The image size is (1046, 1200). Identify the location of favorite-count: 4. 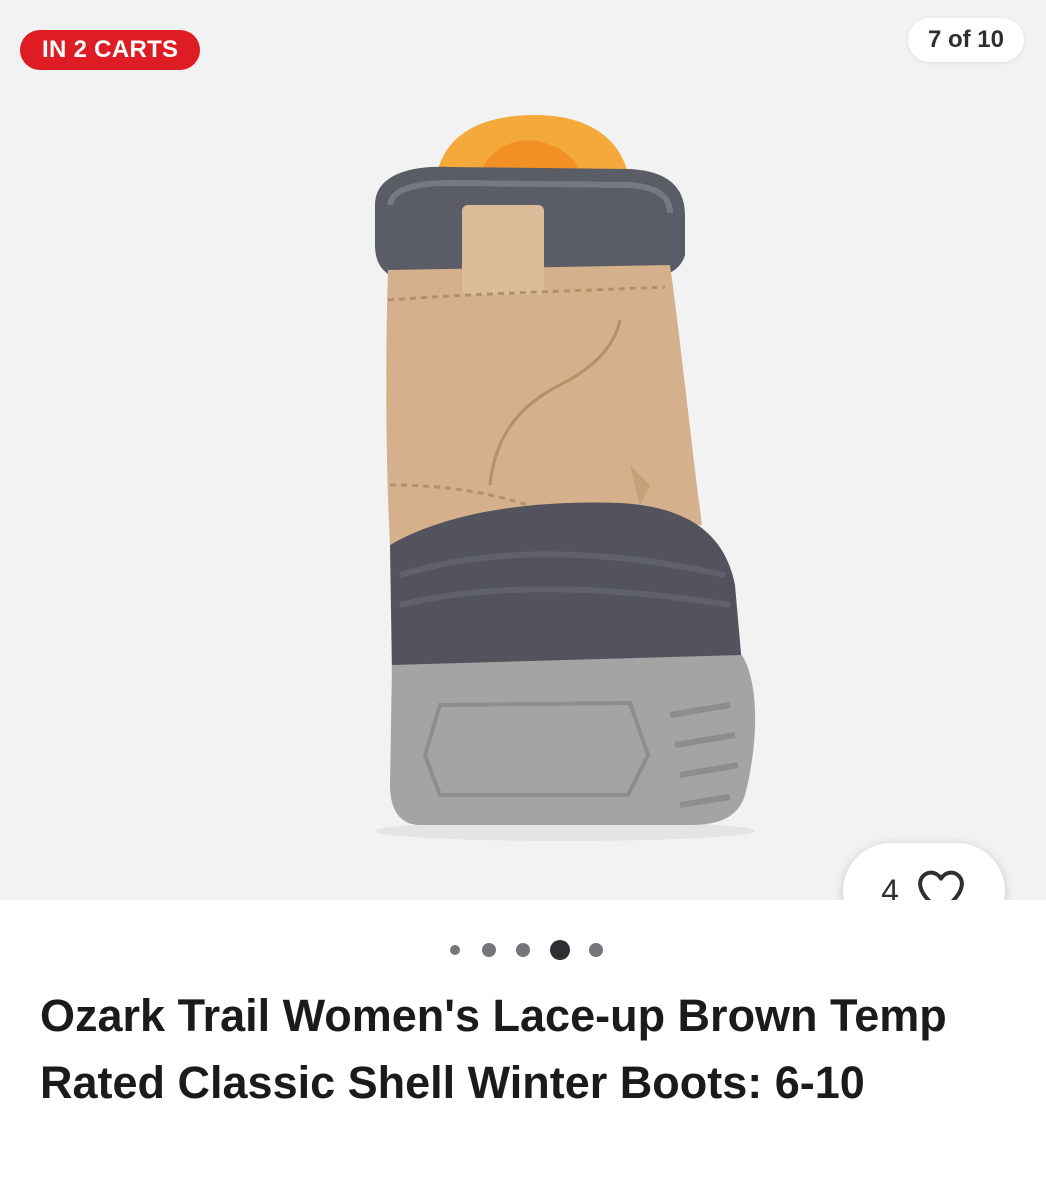
(890, 886).